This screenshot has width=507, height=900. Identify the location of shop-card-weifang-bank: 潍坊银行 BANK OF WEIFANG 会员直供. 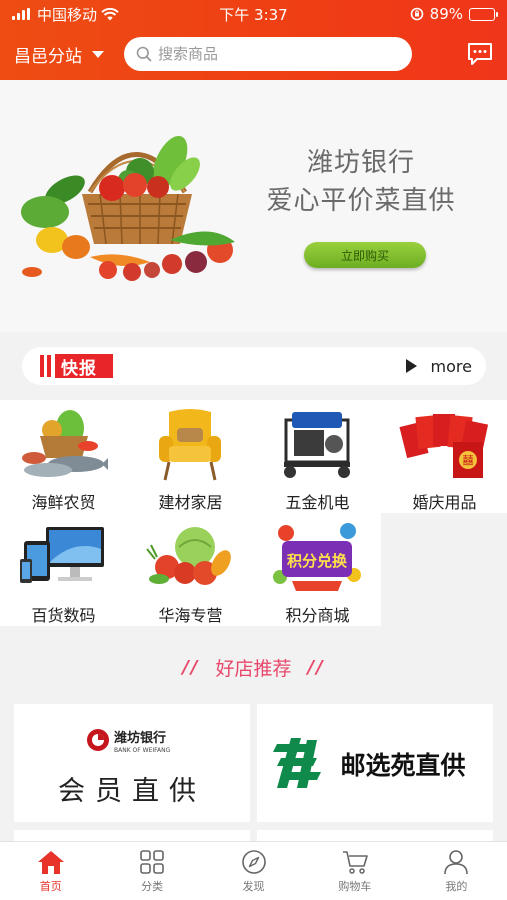
(132, 763).